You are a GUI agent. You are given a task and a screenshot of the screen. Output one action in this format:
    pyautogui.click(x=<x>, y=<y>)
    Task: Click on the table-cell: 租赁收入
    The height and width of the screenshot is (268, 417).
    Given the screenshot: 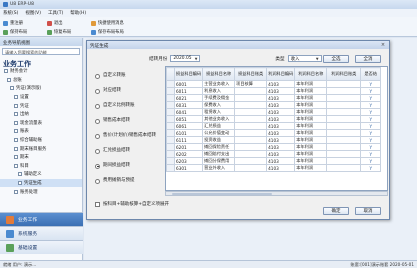 What is the action you would take?
    pyautogui.click(x=219, y=112)
    